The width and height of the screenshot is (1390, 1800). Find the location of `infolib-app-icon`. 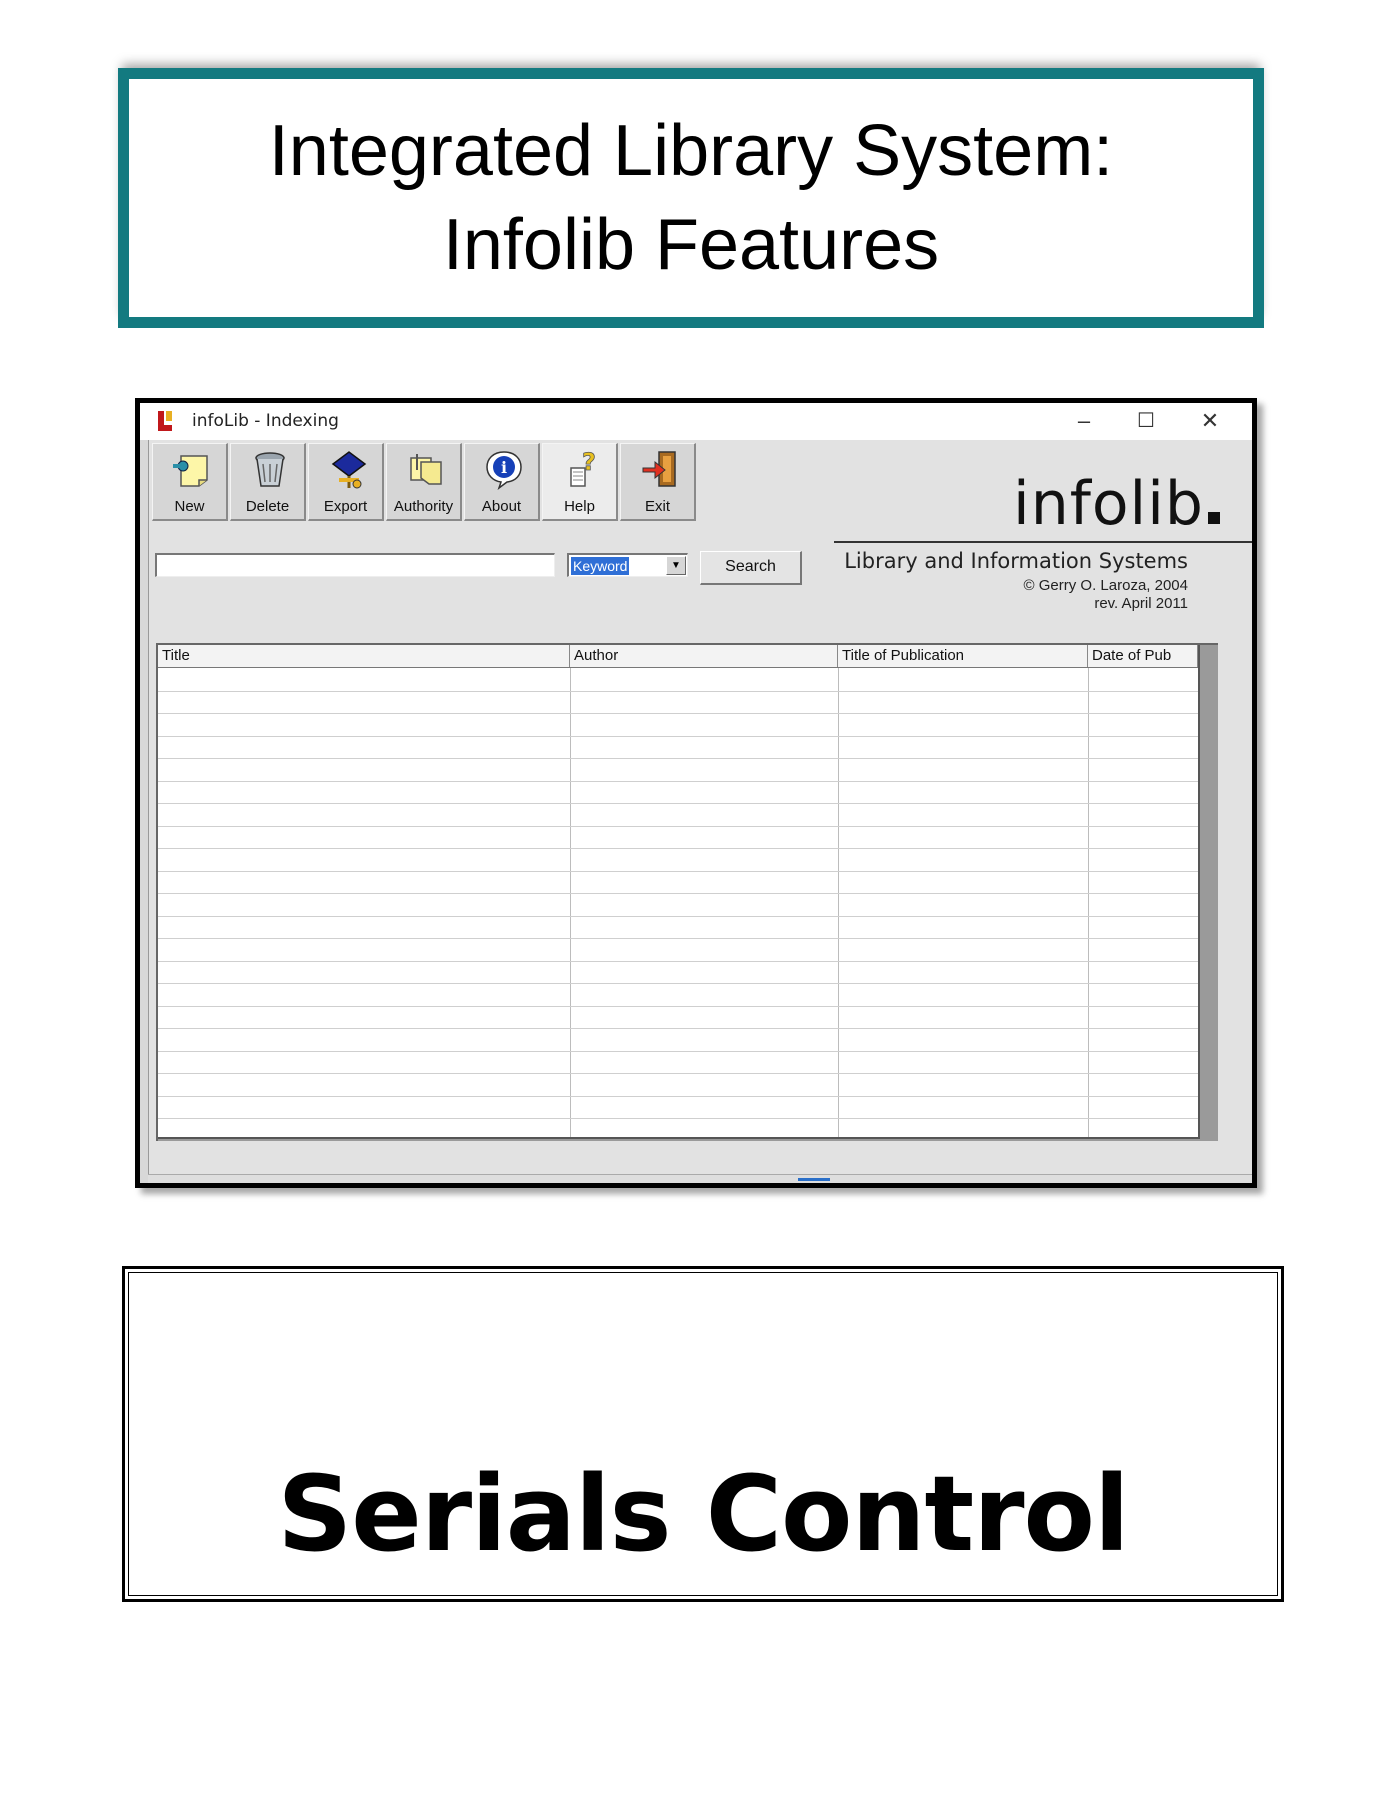

infolib-app-icon is located at coordinates (165, 421).